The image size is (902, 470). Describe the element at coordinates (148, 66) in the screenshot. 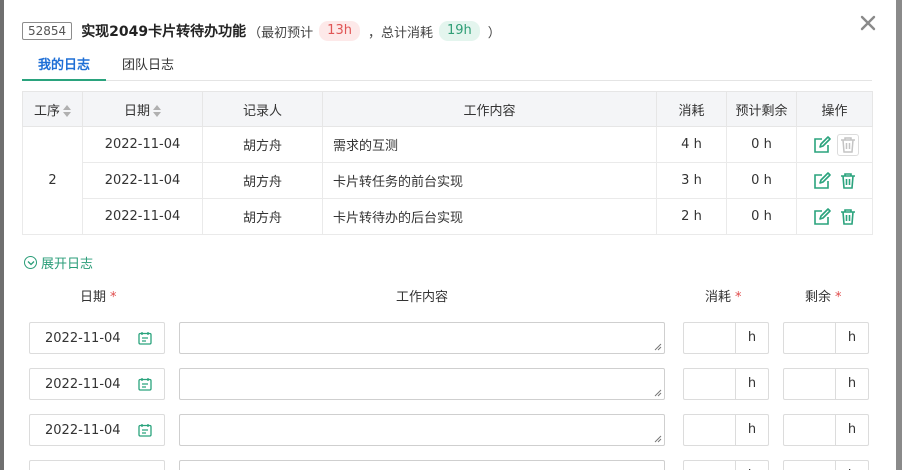

I see `tab-team-log: 团队日志` at that location.